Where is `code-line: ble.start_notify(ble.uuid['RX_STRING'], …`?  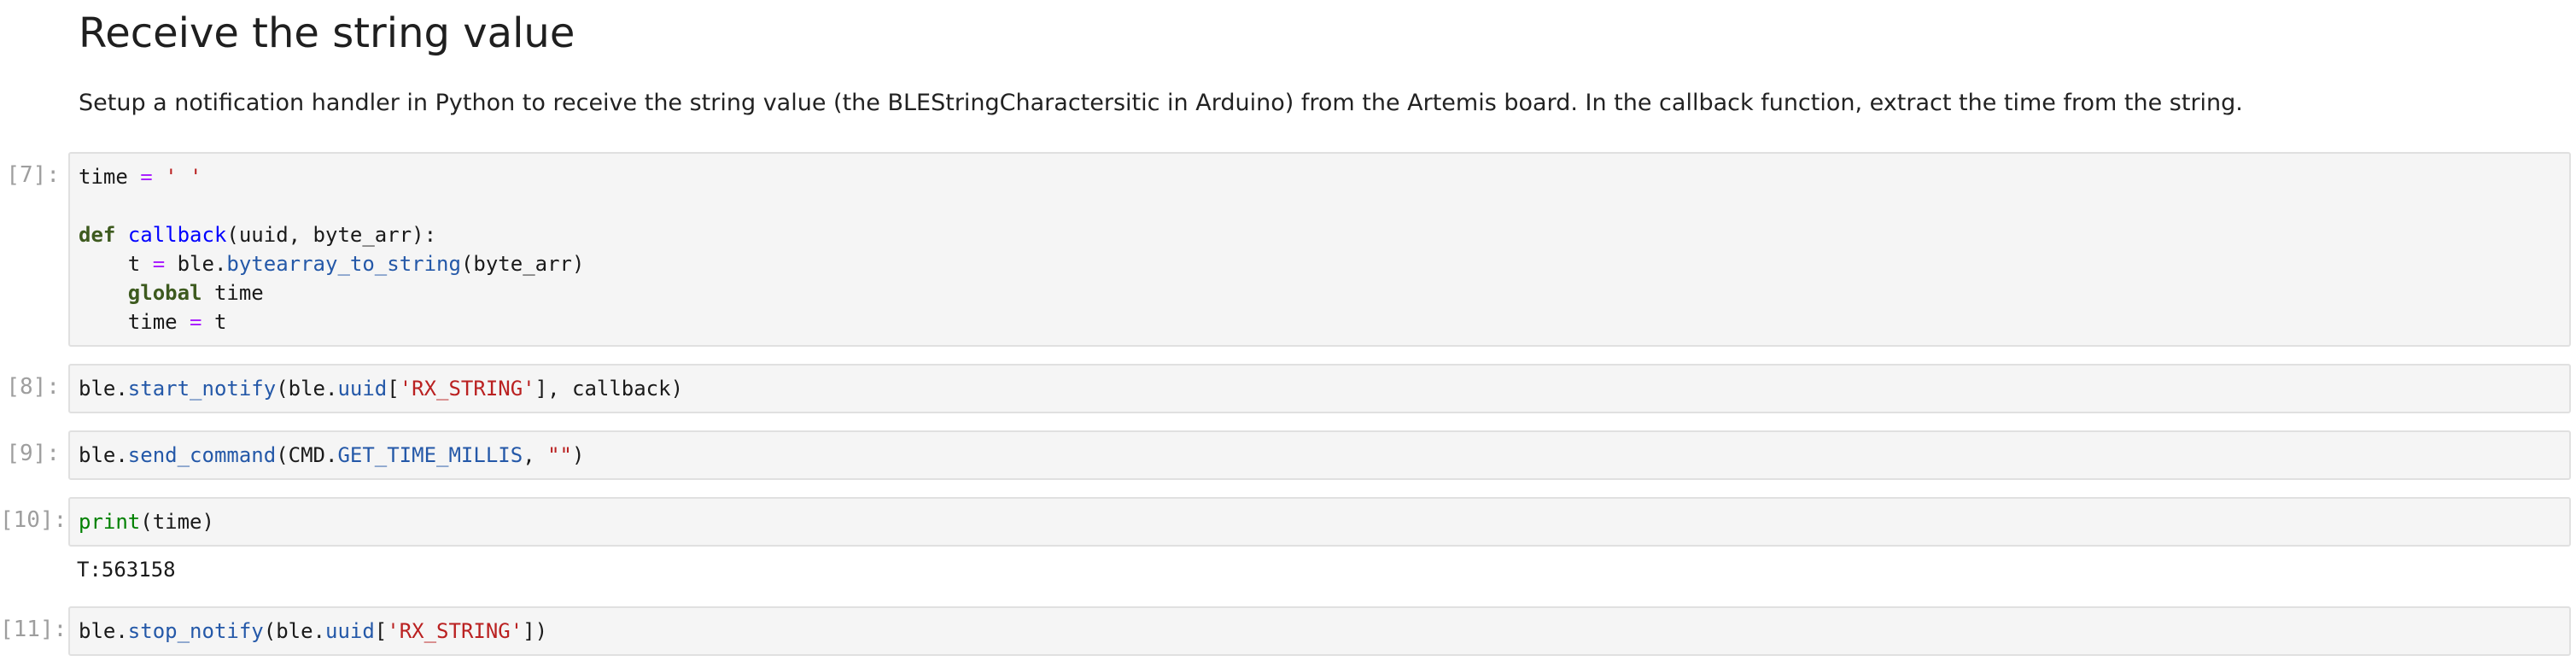 code-line: ble.start_notify(ble.uuid['RX_STRING'], … is located at coordinates (381, 388).